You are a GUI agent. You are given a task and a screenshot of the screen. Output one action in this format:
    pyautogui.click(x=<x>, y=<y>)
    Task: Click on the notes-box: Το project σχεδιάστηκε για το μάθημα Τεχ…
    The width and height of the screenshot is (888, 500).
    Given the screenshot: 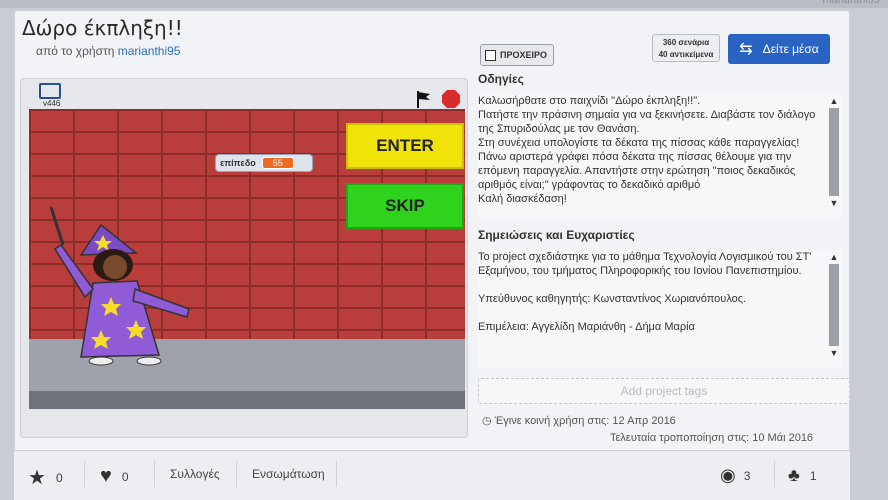 What is the action you would take?
    pyautogui.click(x=660, y=309)
    